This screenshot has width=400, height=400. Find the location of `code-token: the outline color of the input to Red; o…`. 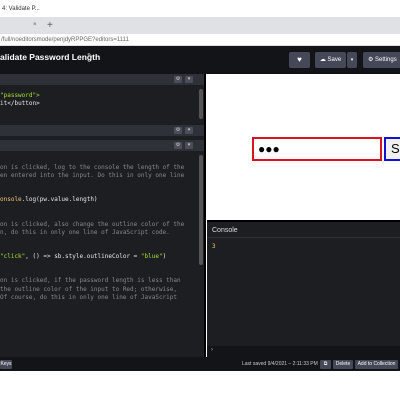

code-token: the outline color of the input to Red; o… is located at coordinates (89, 289).